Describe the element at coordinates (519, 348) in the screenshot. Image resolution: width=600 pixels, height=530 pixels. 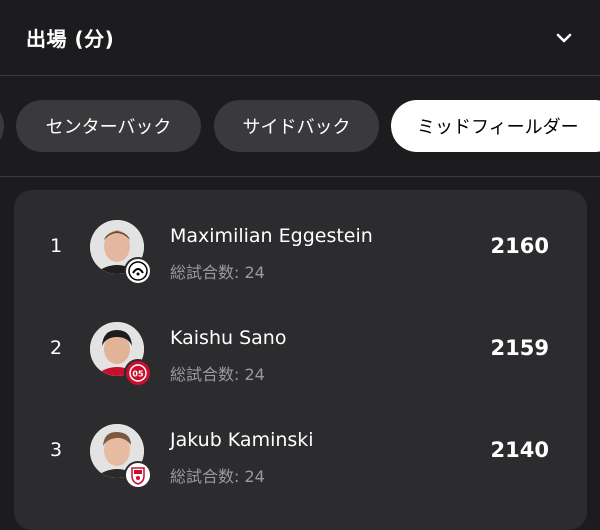
I see `player-minutes: 2159` at that location.